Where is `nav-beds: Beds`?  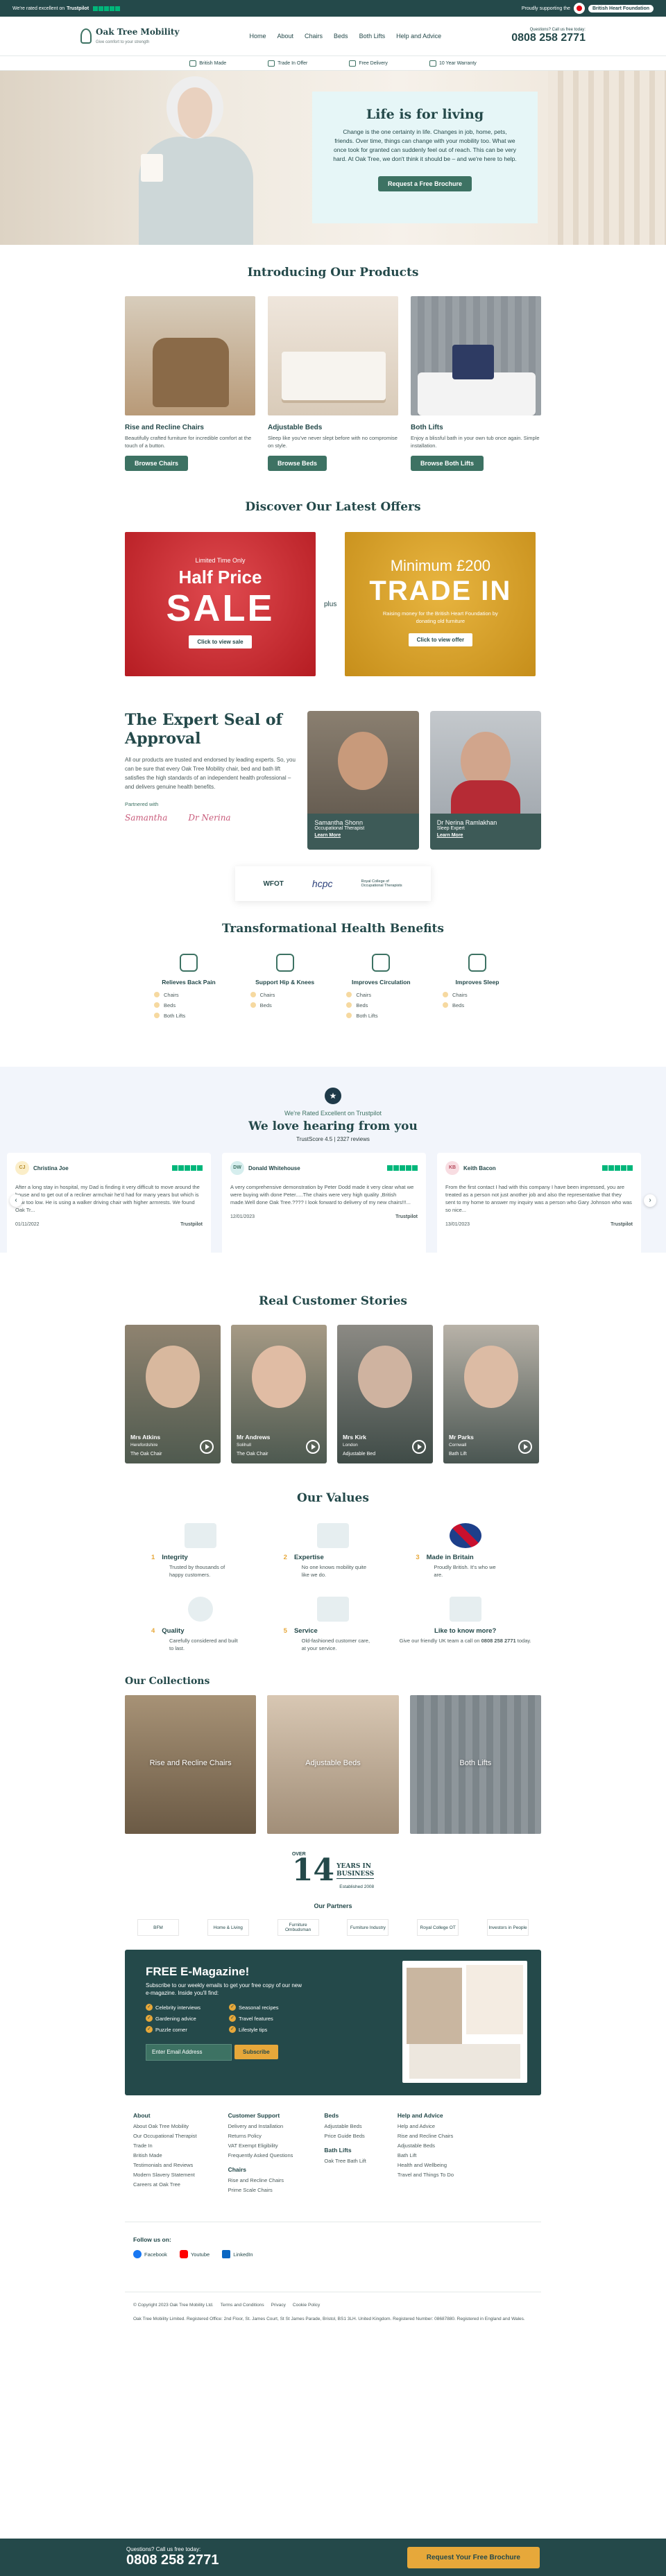 nav-beds: Beds is located at coordinates (341, 36).